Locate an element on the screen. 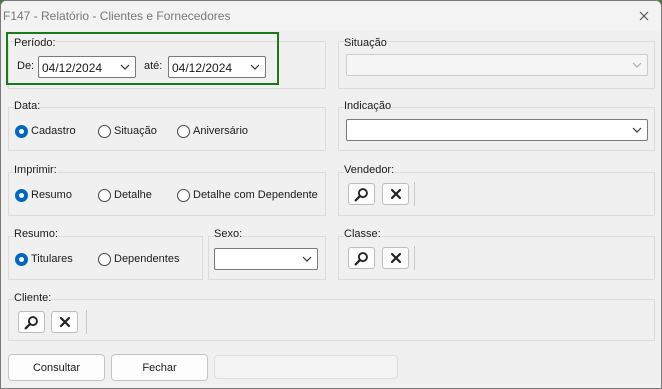 The image size is (662, 389). sexo-legend: Sexo: is located at coordinates (228, 234).